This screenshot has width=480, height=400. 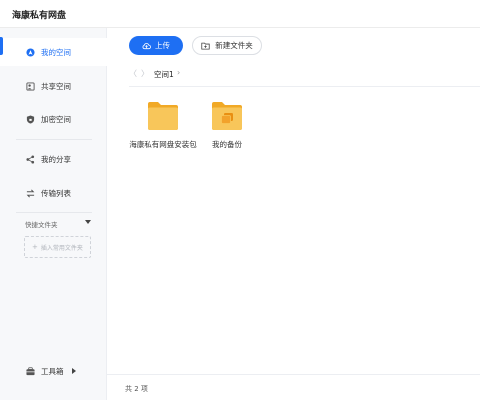 I want to click on quick-folders-title: 快捷文件夹, so click(x=41, y=225).